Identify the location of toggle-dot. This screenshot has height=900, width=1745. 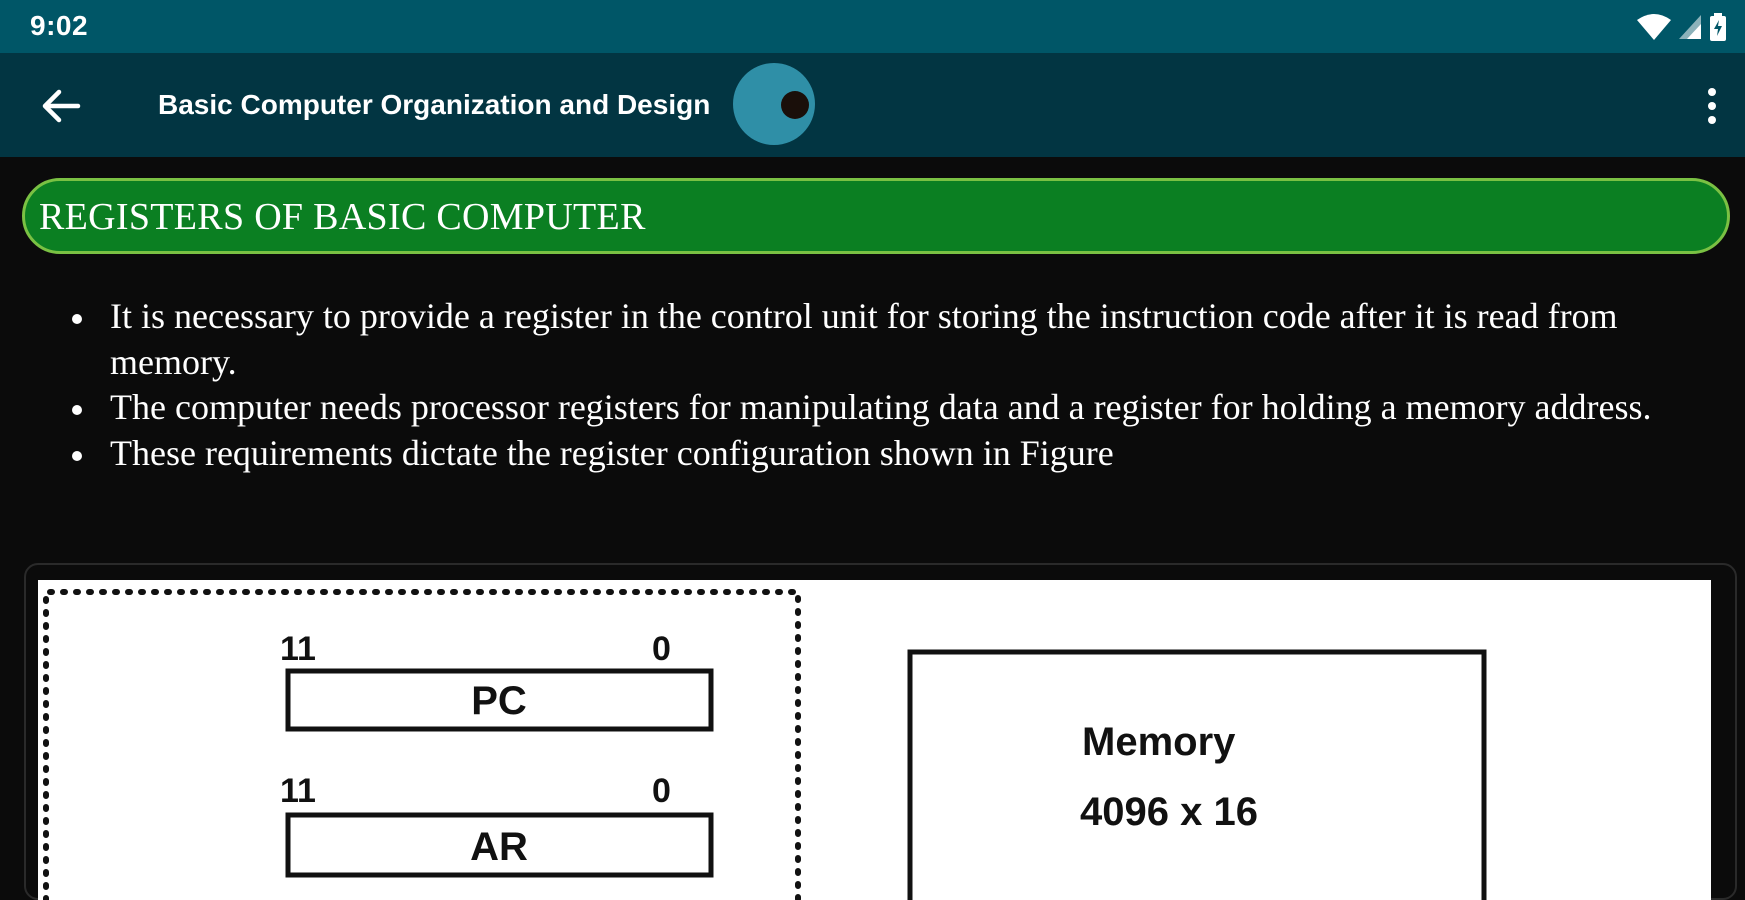
(795, 105).